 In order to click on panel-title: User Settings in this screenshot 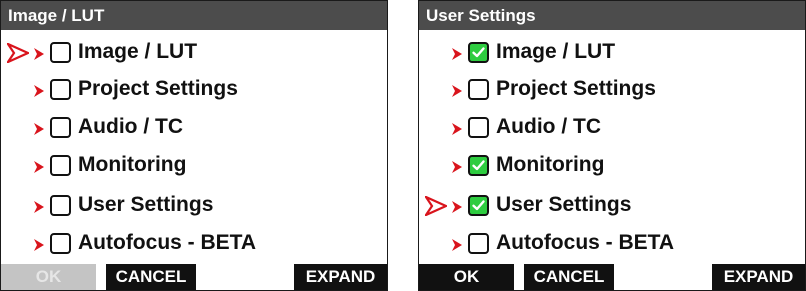, I will do `click(612, 15)`.